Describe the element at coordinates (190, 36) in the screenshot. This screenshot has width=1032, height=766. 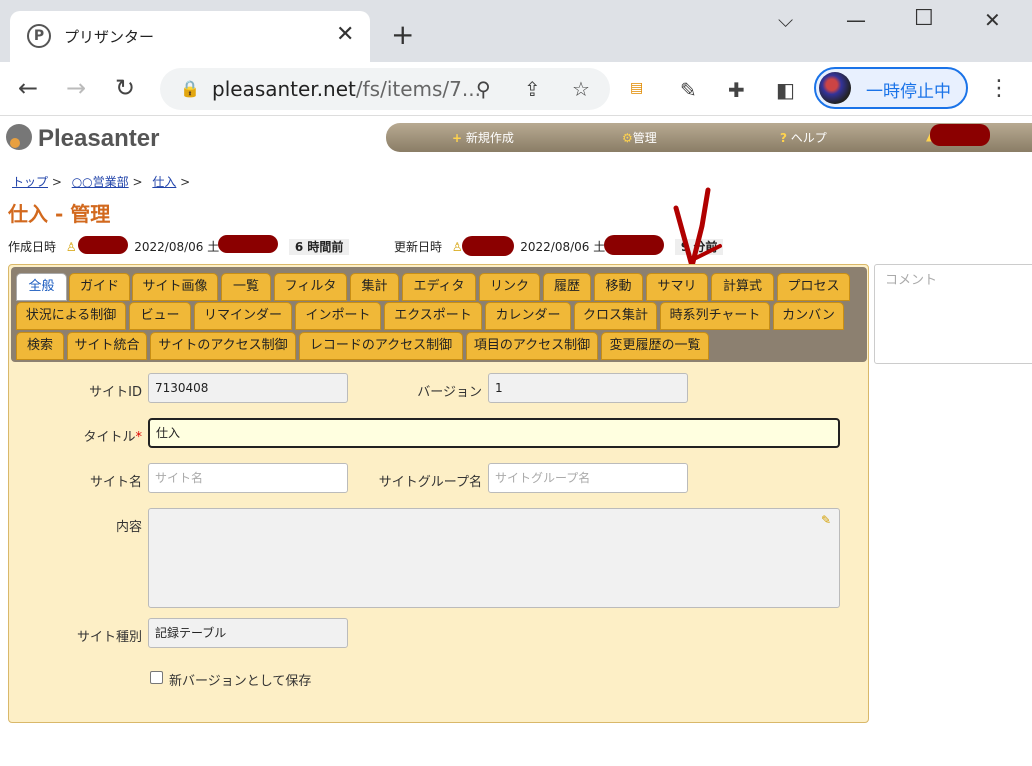
I see `browser-tab: P プリザンター ✕` at that location.